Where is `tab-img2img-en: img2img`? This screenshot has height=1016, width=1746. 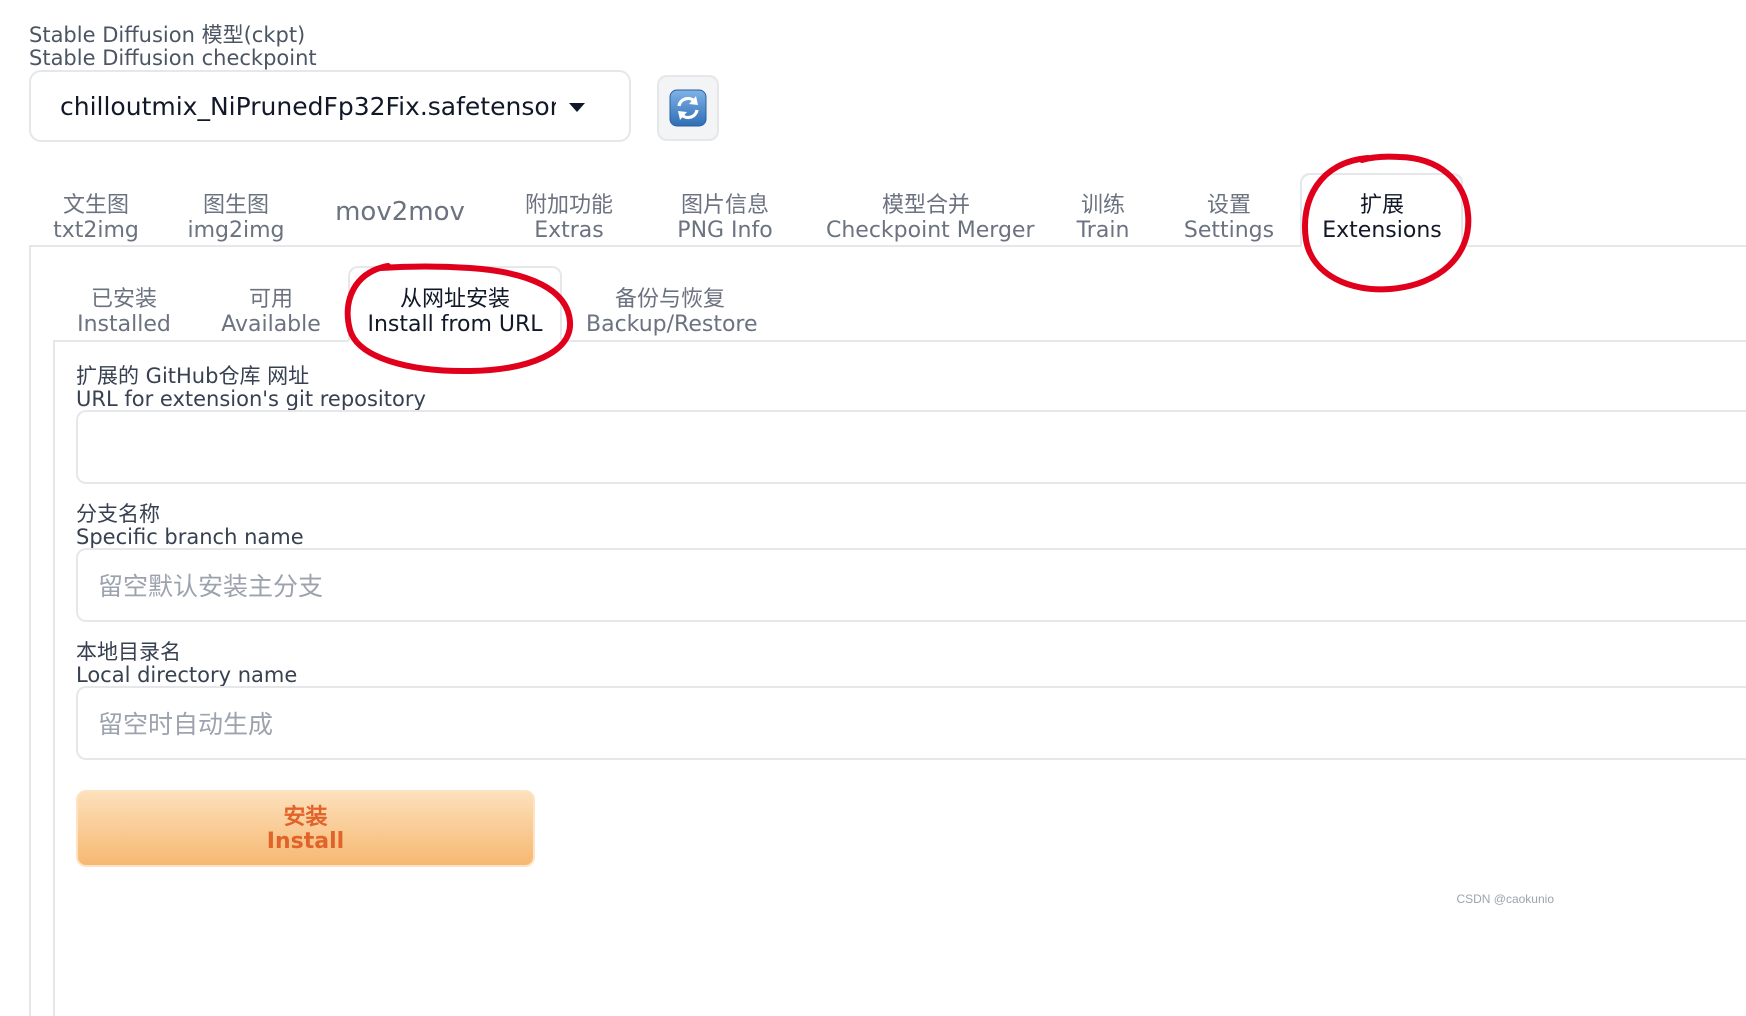 tab-img2img-en: img2img is located at coordinates (236, 230).